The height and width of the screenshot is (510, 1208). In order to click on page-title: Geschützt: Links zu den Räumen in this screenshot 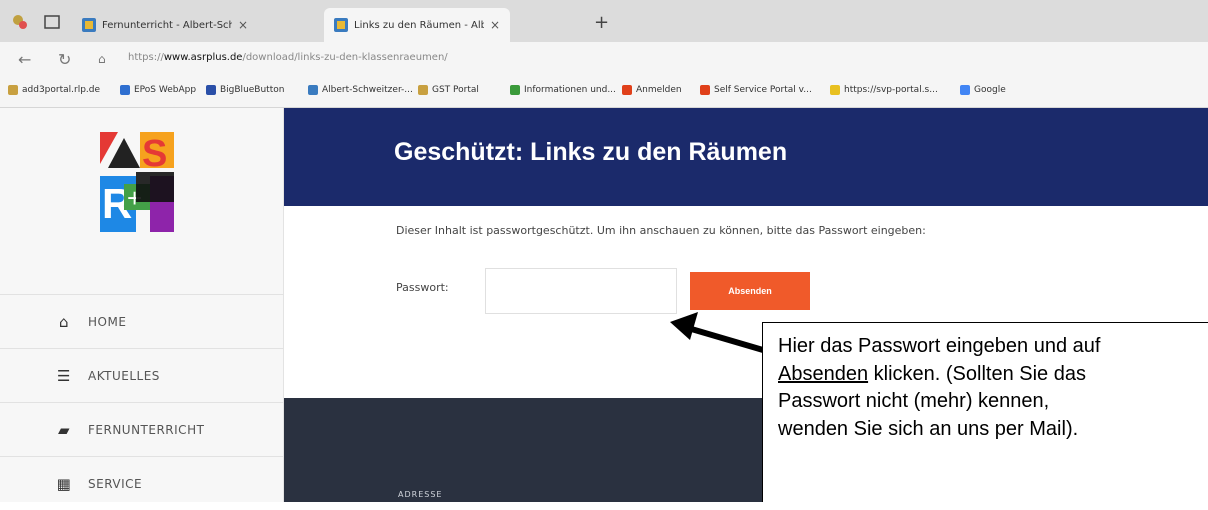, I will do `click(591, 152)`.